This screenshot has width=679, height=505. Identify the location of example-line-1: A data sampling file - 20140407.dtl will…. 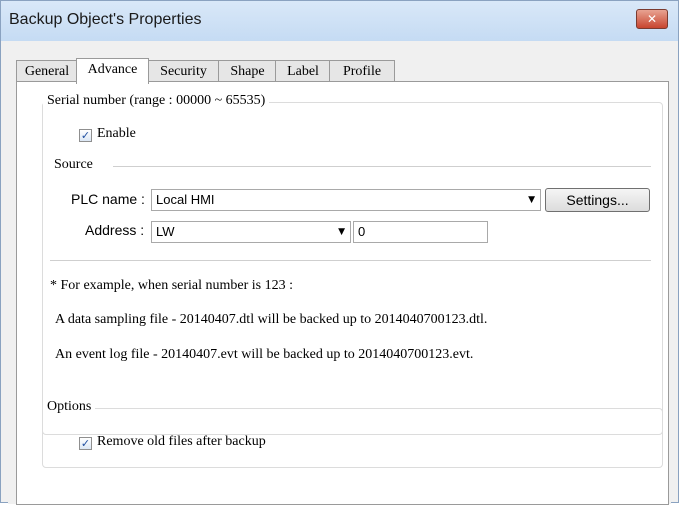
(271, 319).